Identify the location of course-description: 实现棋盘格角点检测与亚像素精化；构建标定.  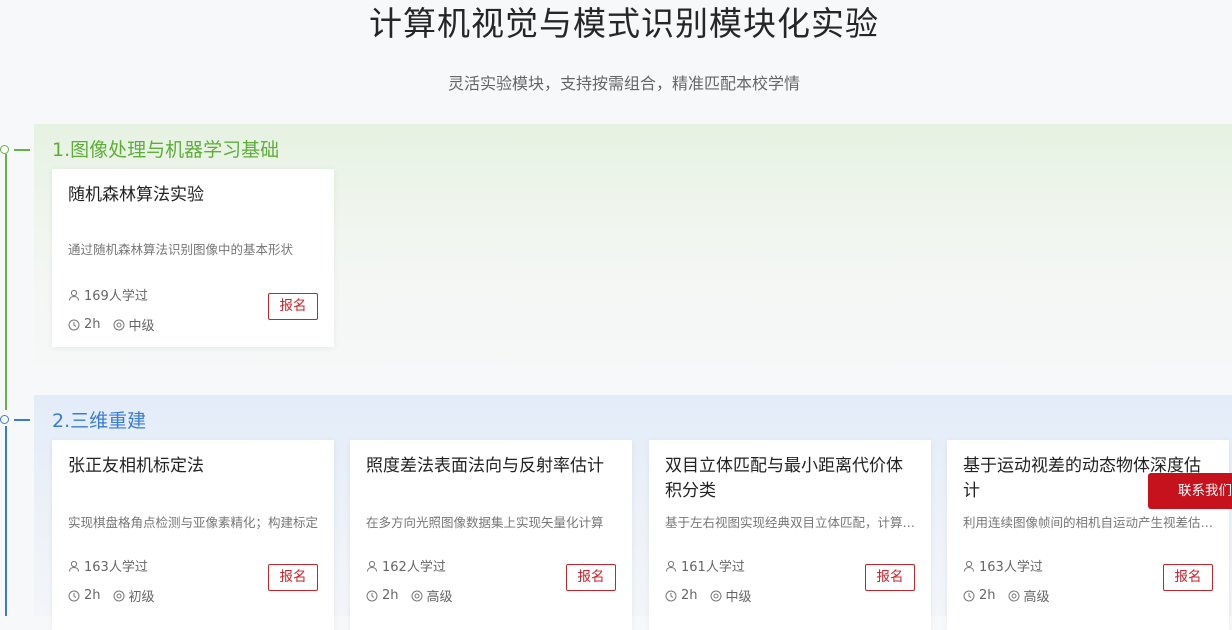
(193, 522).